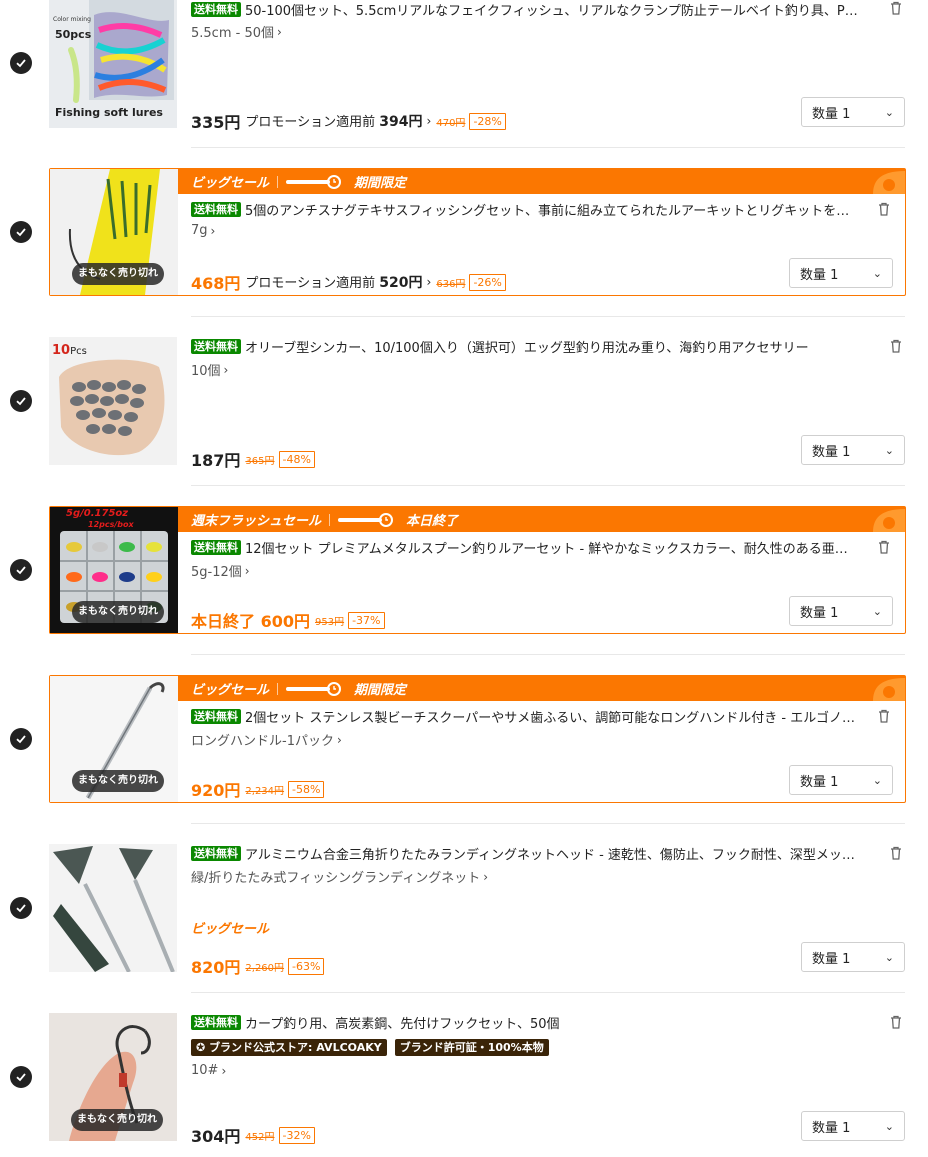  What do you see at coordinates (451, 284) in the screenshot?
I see `original-price: 636円` at bounding box center [451, 284].